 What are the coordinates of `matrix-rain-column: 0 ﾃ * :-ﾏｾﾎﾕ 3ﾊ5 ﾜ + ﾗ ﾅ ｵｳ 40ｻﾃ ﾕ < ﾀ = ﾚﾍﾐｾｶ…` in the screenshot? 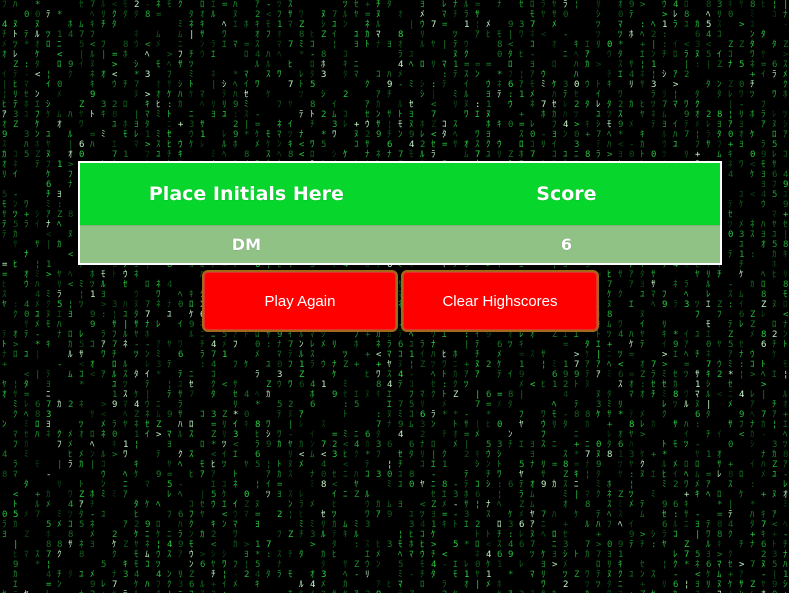 It's located at (27, 301).